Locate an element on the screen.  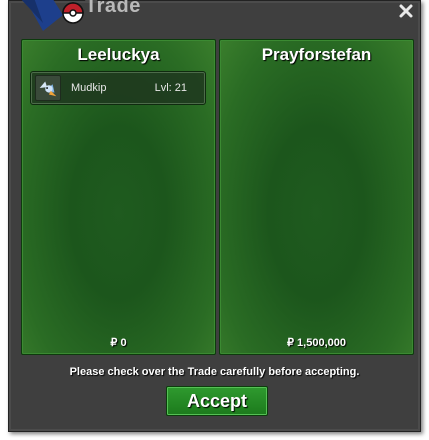
player-name: Prayforstefan is located at coordinates (316, 54).